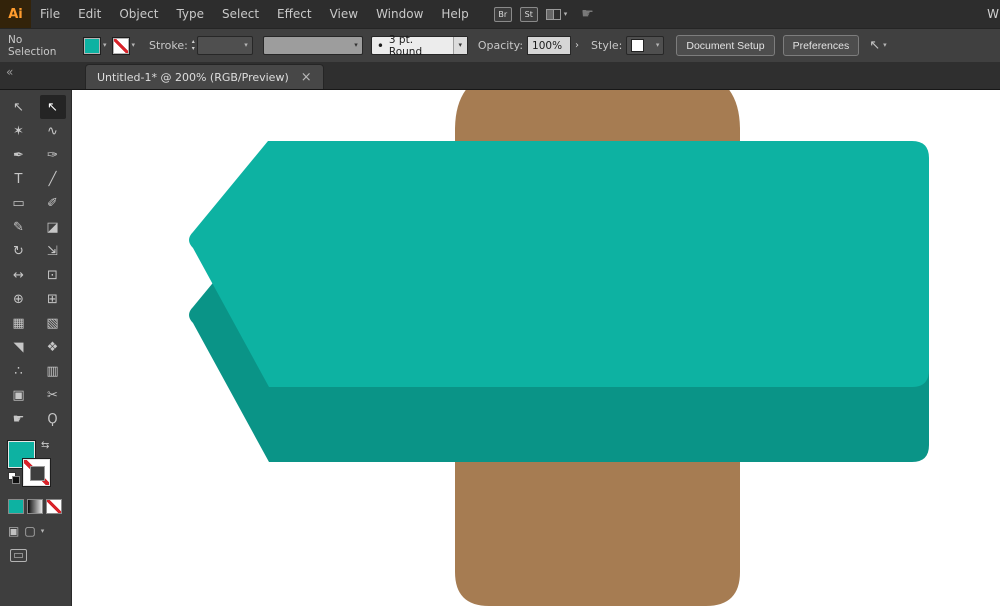  I want to click on slice-tool: ✂, so click(53, 395).